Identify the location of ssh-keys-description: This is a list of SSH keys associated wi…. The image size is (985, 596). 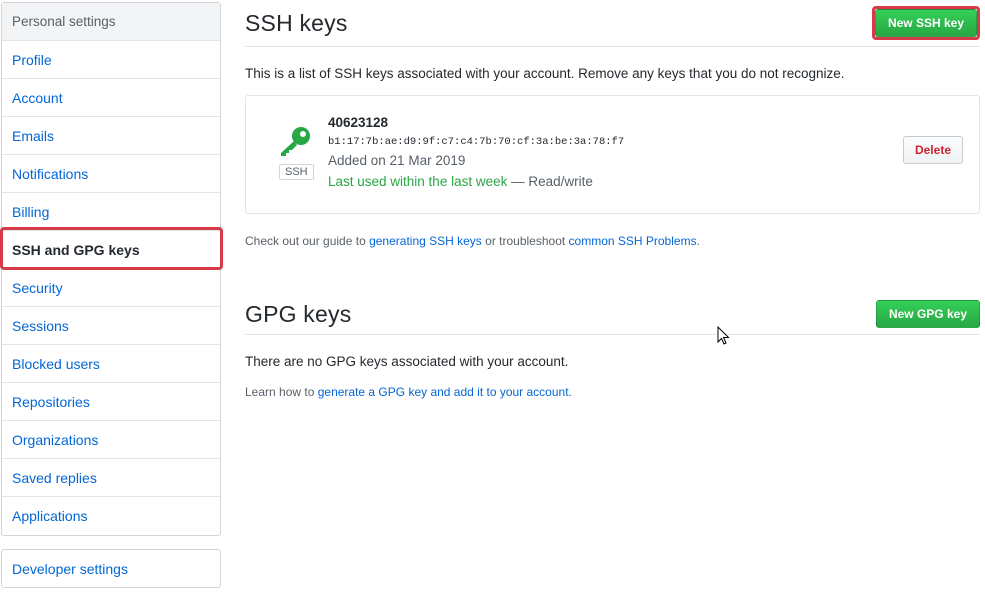
(545, 73).